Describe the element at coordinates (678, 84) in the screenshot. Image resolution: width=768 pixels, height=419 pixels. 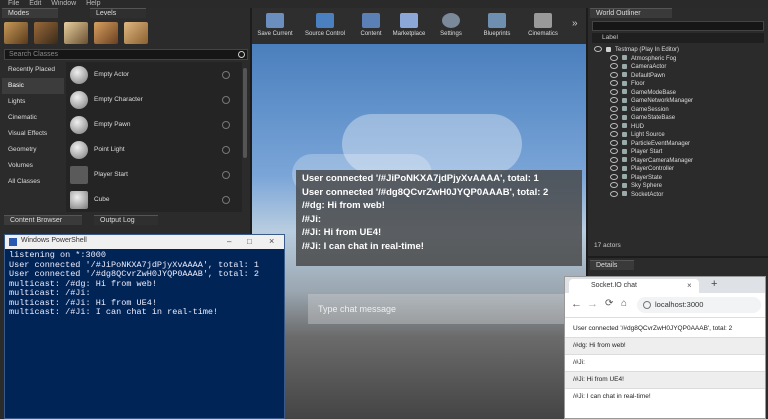
I see `outliner-item: Floor` at that location.